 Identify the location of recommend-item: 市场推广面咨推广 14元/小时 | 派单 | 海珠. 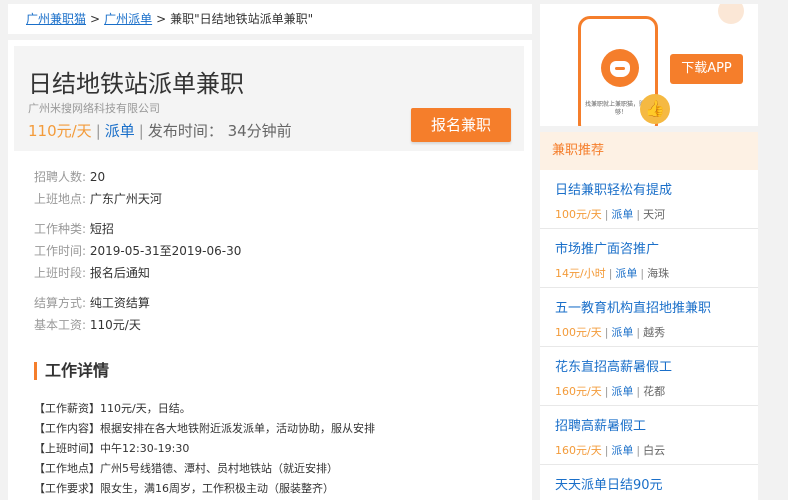
(649, 258).